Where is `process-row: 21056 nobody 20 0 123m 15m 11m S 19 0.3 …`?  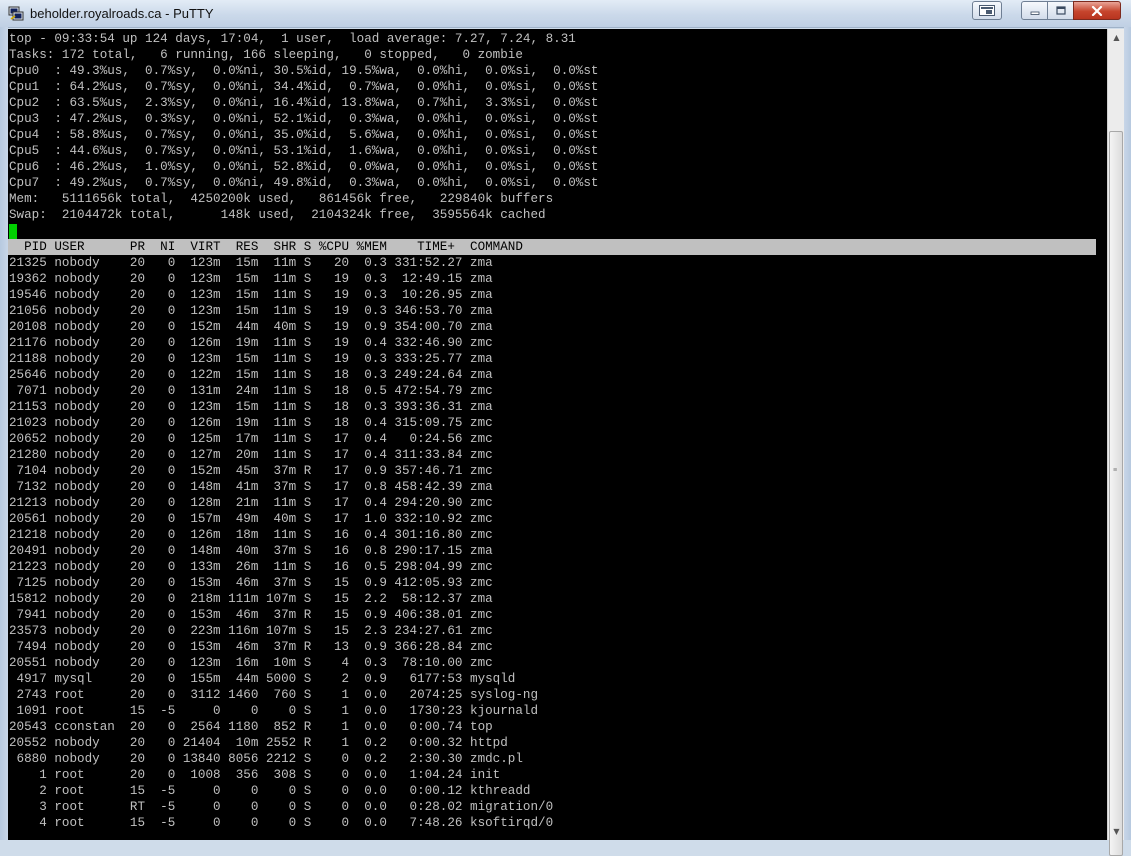 process-row: 21056 nobody 20 0 123m 15m 11m S 19 0.3 … is located at coordinates (251, 311).